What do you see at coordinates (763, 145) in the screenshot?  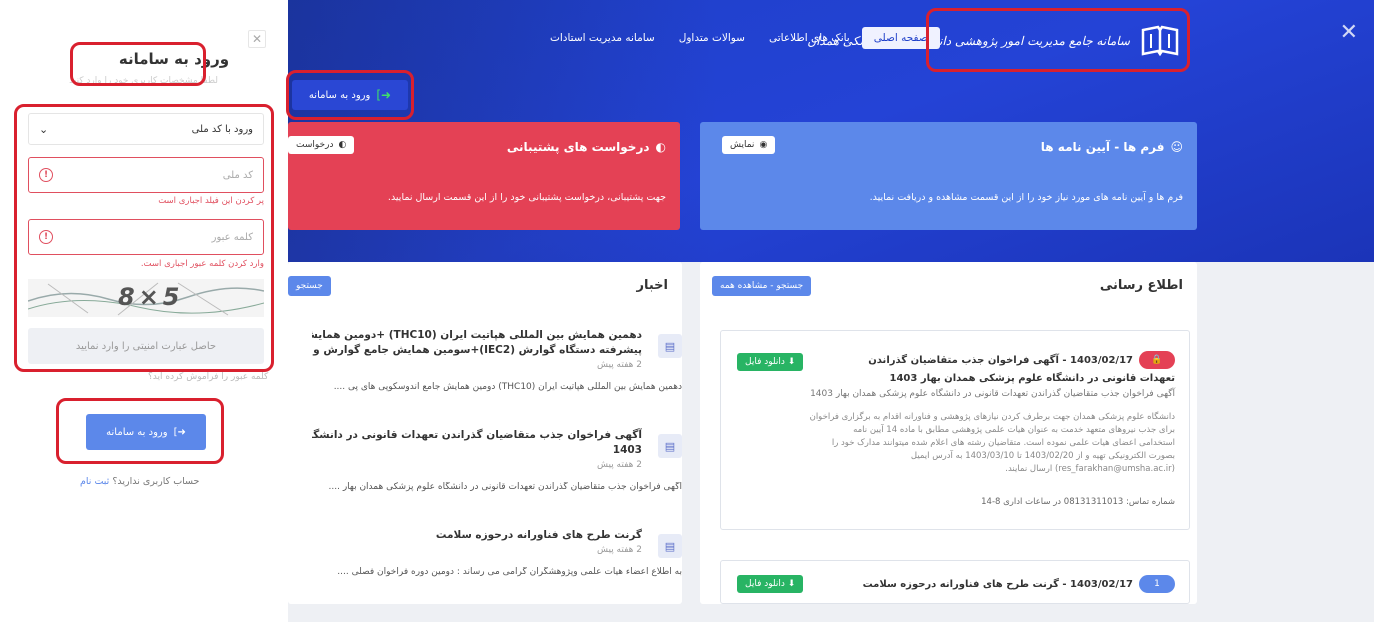 I see `eye-icon: ◉` at bounding box center [763, 145].